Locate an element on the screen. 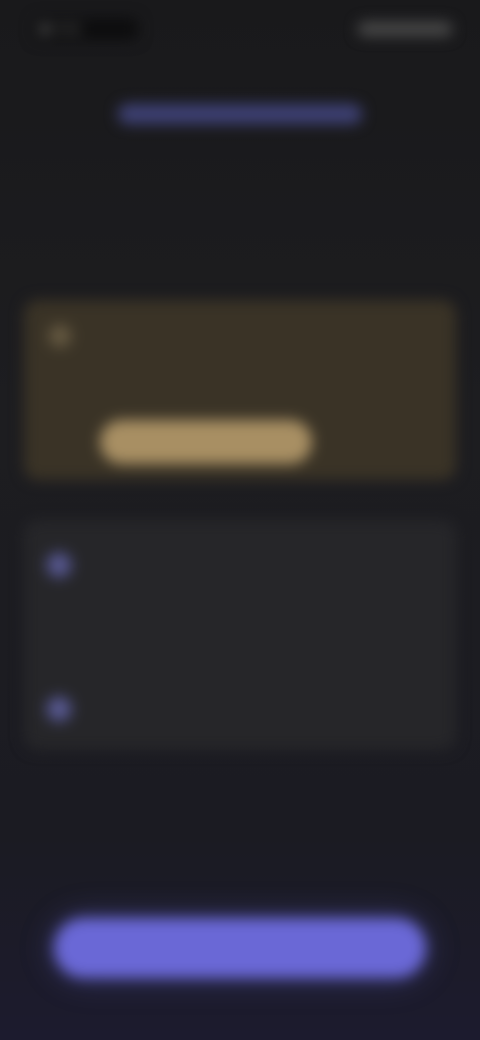 The width and height of the screenshot is (480, 1040). step-1-icon: 1 is located at coordinates (59, 565).